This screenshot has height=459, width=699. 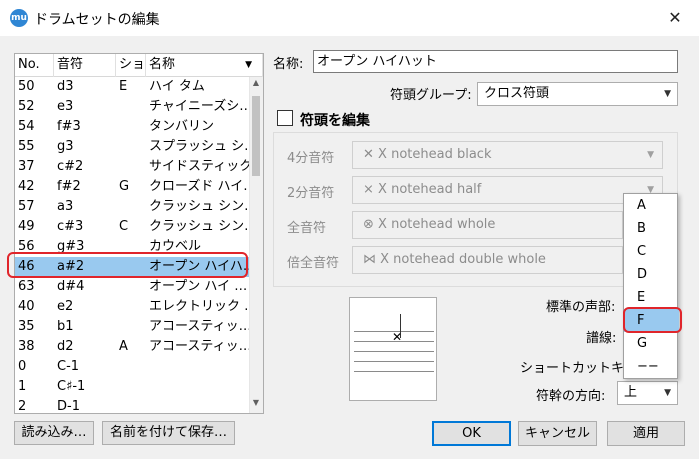 What do you see at coordinates (577, 94) in the screenshot?
I see `notehead-group-select: クロス符頭 ▼` at bounding box center [577, 94].